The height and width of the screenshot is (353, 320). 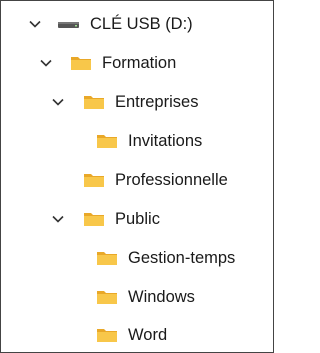 I want to click on tree-item-label: Professionnelle, so click(x=171, y=180).